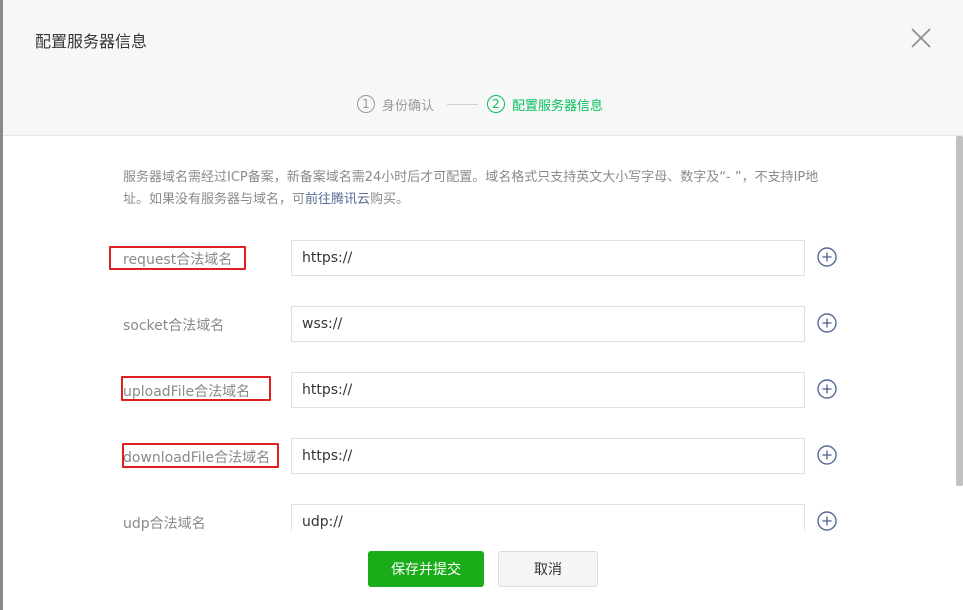 The height and width of the screenshot is (610, 963). Describe the element at coordinates (366, 104) in the screenshot. I see `step-number: 1` at that location.